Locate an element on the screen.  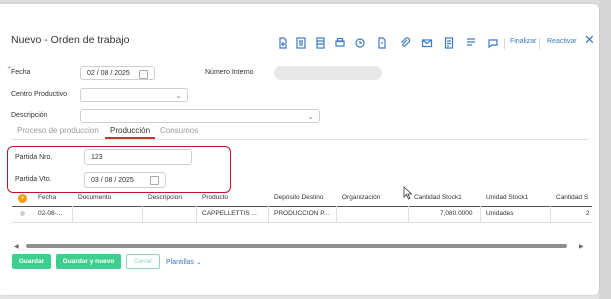
descripcion-label: Descripción is located at coordinates (29, 115).